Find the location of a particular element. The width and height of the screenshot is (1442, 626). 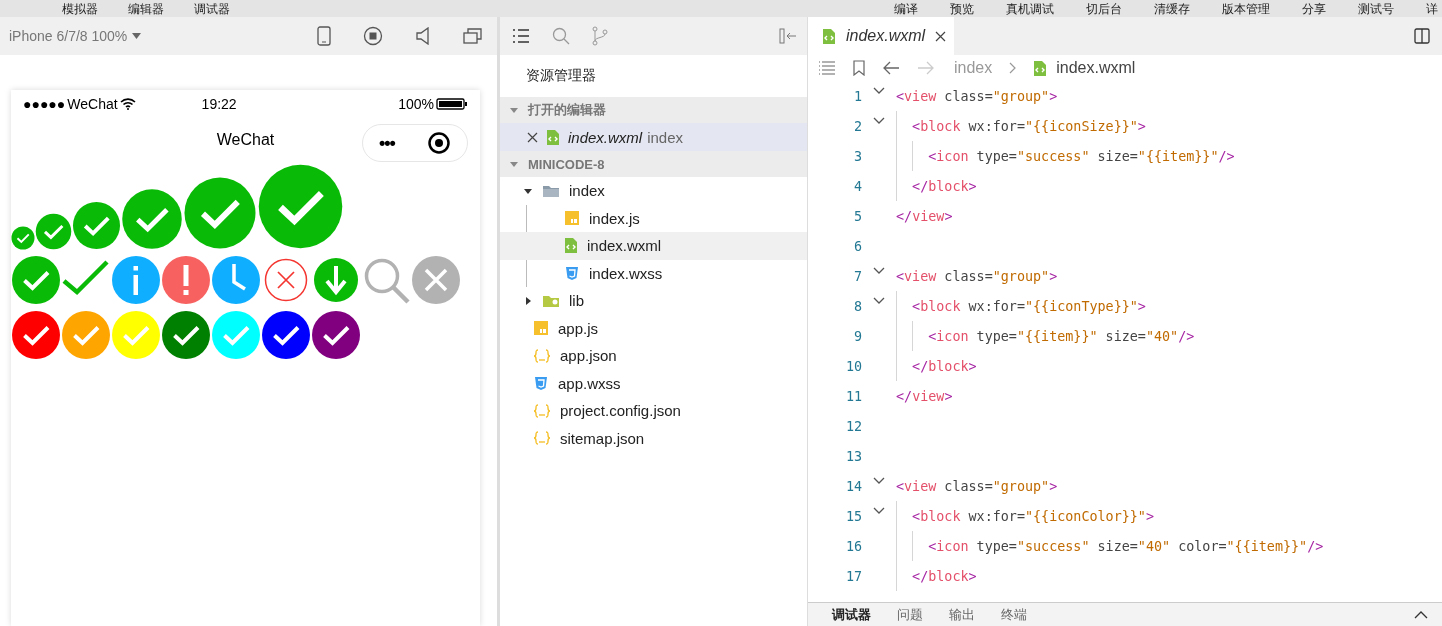

tree-item: index.wxml is located at coordinates (653, 246).